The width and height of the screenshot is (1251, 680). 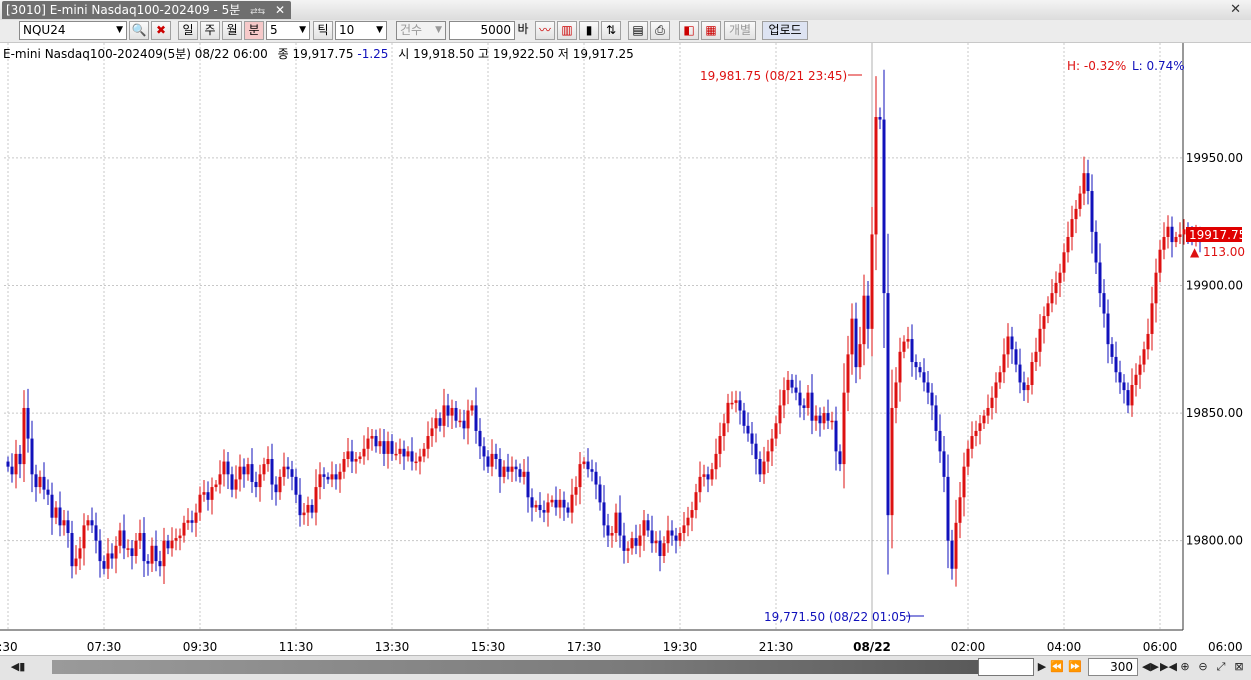 What do you see at coordinates (837, 617) in the screenshot?
I see `low-marker-label: 19,771.50 (08/22 01:05)` at bounding box center [837, 617].